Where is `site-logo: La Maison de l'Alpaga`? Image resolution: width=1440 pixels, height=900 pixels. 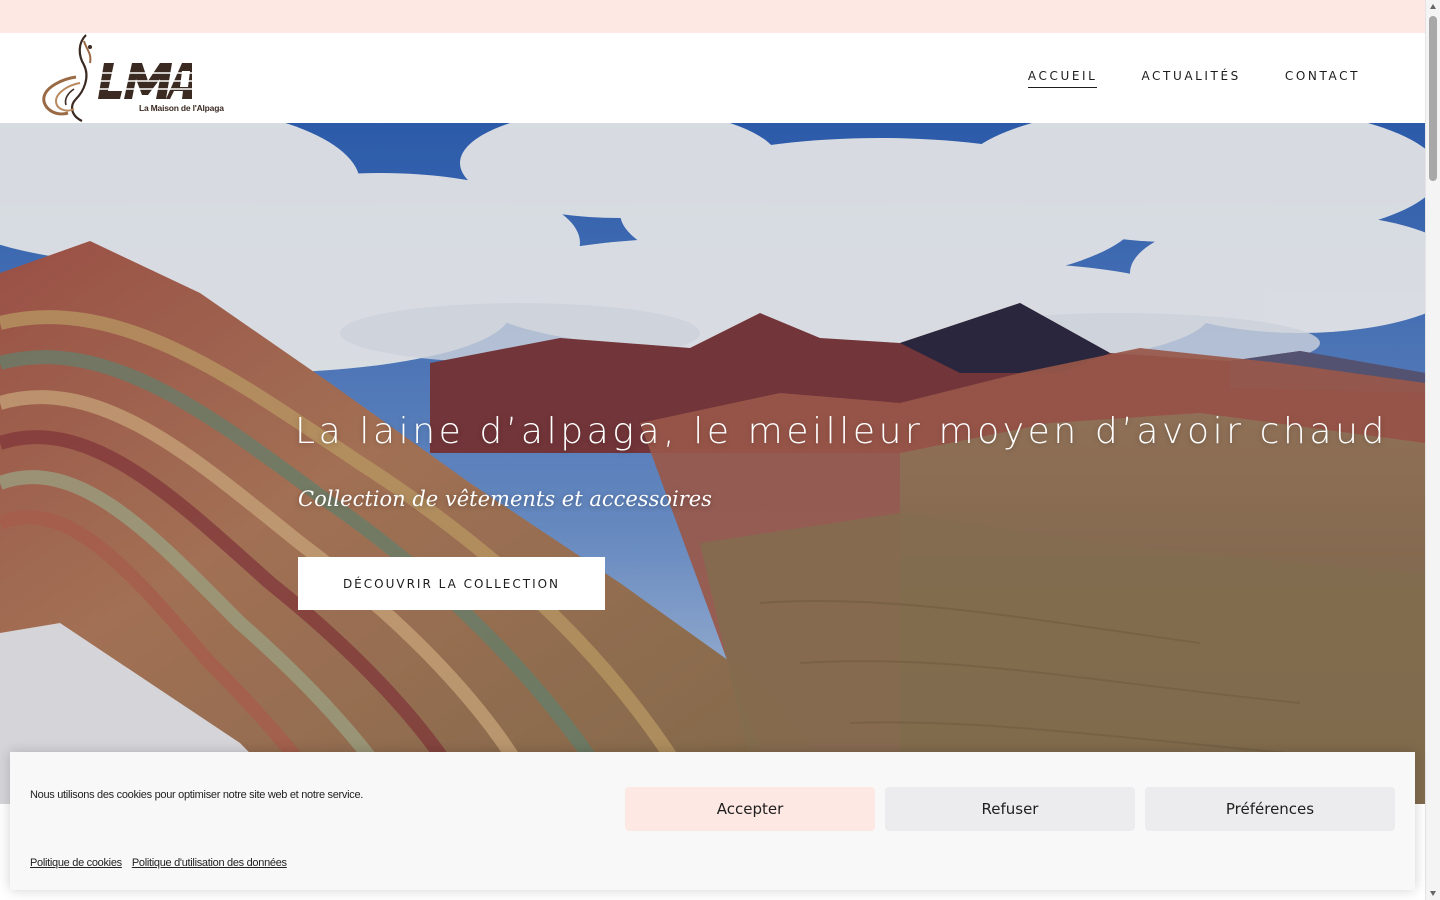
site-logo: La Maison de l'Alpaga is located at coordinates (132, 78).